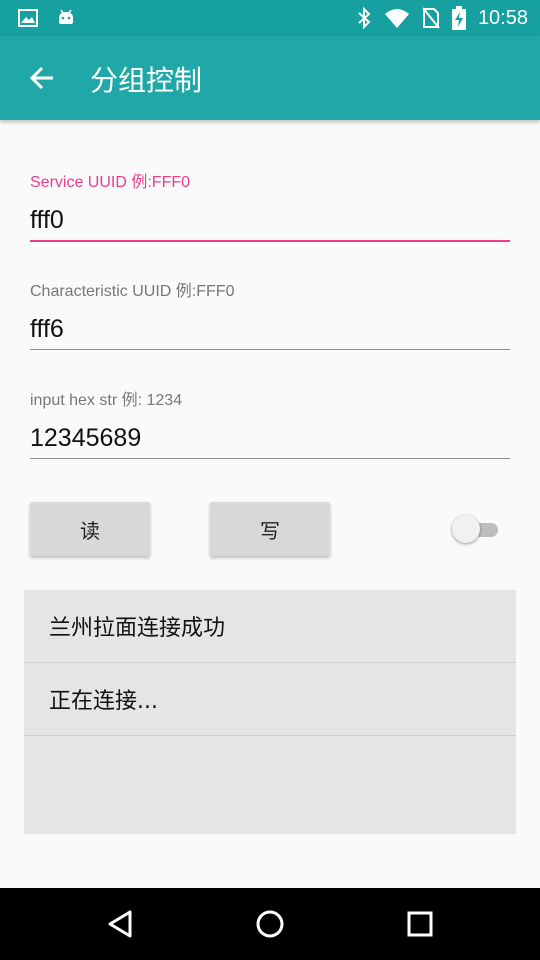 Image resolution: width=540 pixels, height=960 pixels. I want to click on circle-home-icon, so click(270, 924).